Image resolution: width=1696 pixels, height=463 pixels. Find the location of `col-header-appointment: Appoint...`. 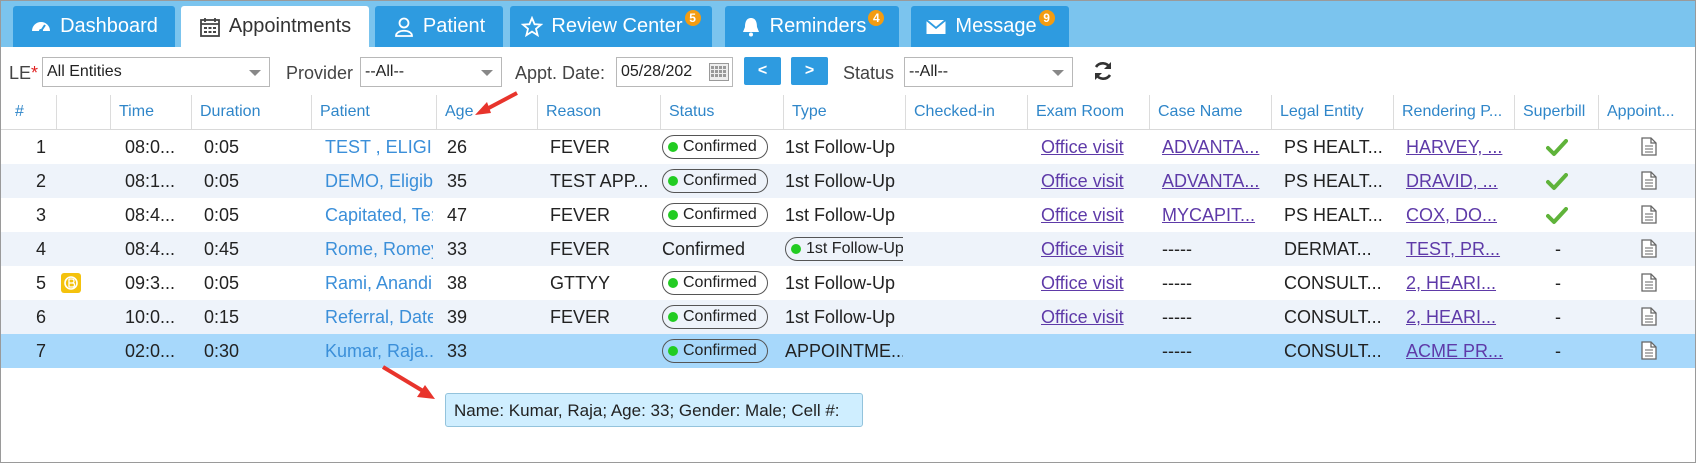

col-header-appointment: Appoint... is located at coordinates (1646, 112).